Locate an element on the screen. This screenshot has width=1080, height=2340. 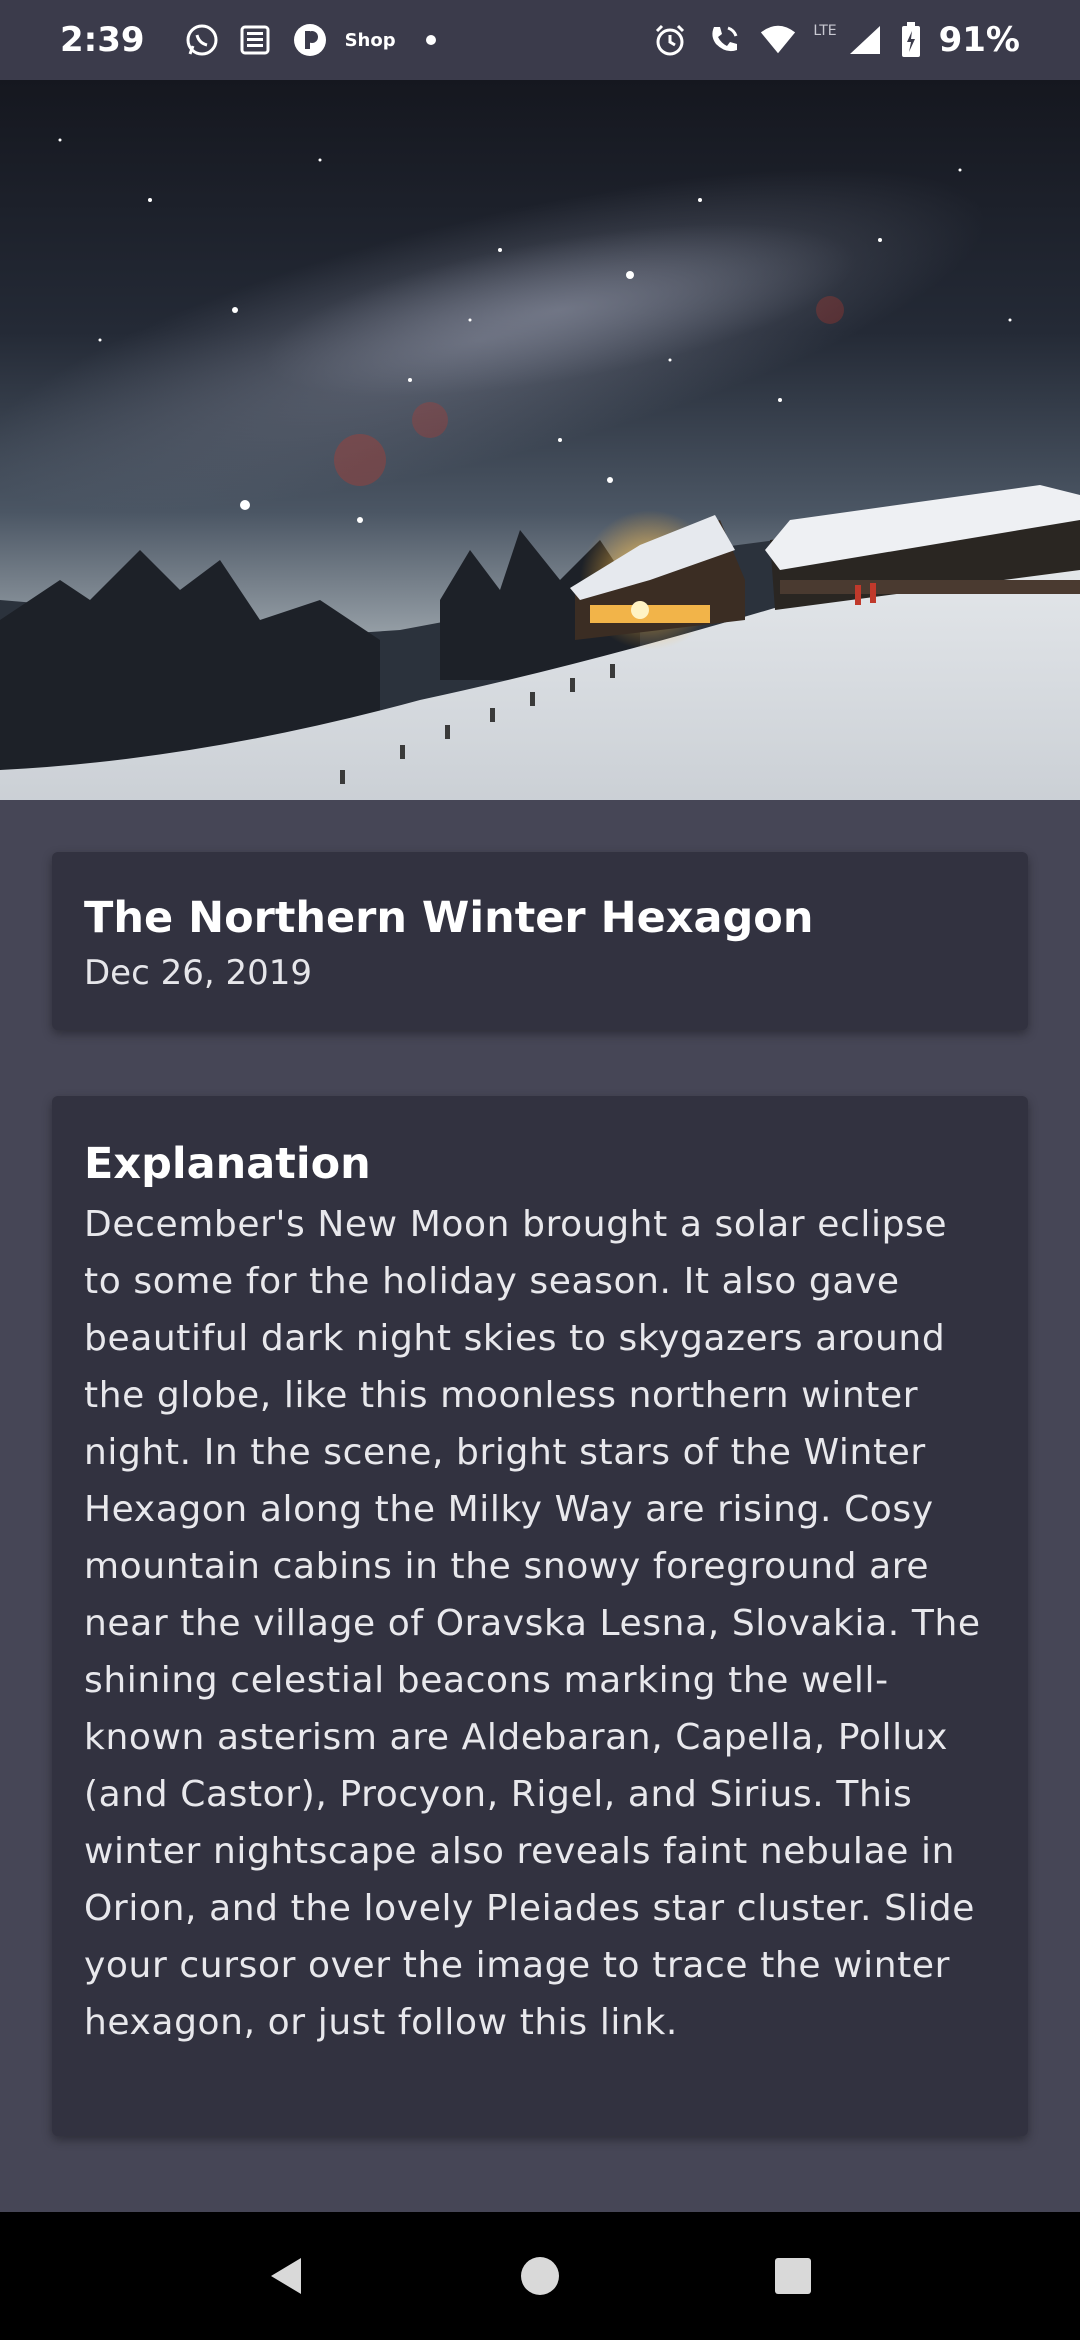
status-left: 2:39 Shop is located at coordinates (248, 40).